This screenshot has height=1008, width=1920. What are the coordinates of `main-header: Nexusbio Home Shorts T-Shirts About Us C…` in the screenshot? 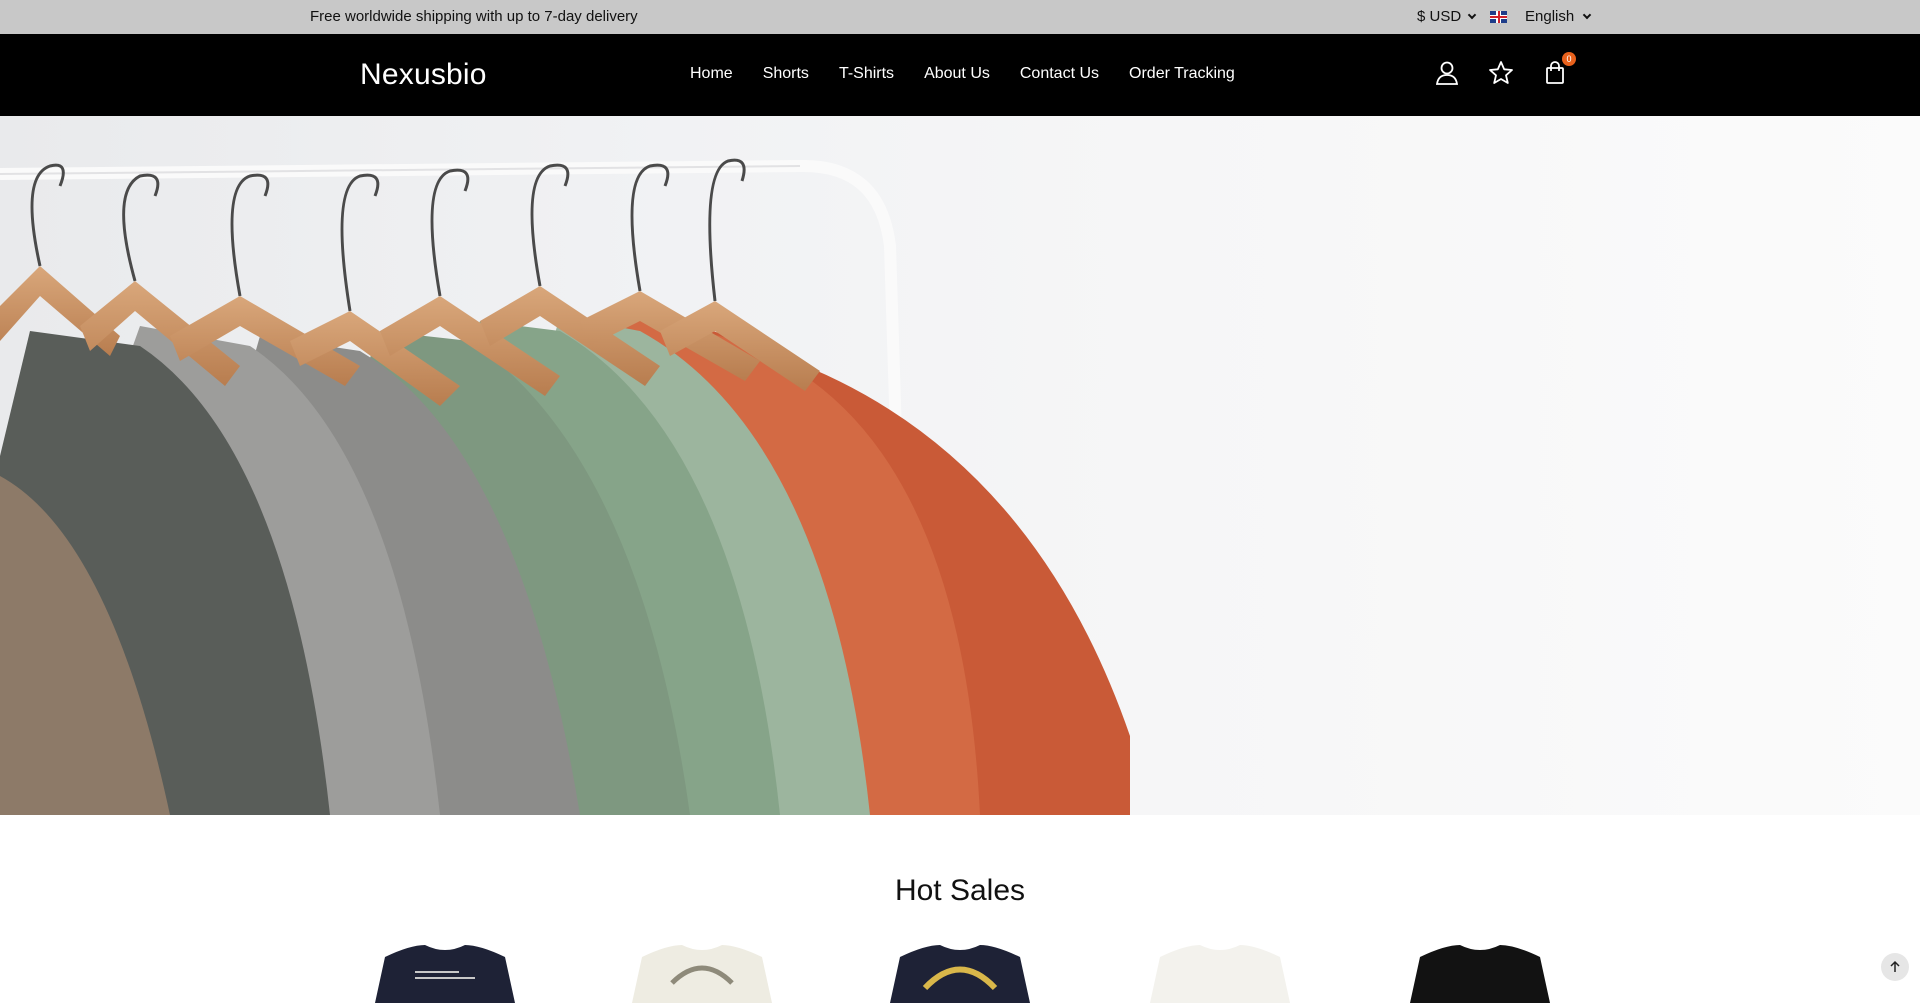 It's located at (960, 75).